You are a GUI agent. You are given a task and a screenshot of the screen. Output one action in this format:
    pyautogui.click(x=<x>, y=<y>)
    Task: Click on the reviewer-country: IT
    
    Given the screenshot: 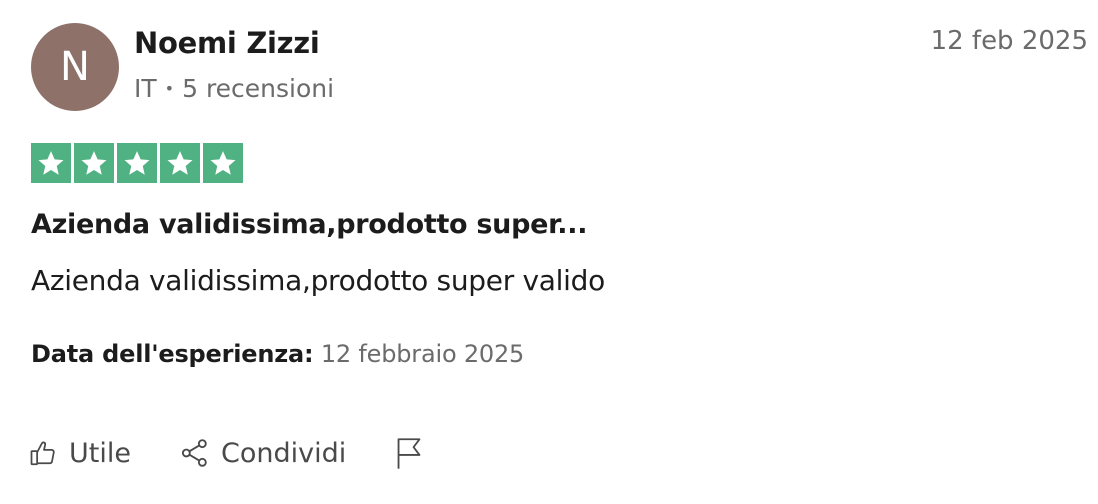 What is the action you would take?
    pyautogui.click(x=145, y=88)
    